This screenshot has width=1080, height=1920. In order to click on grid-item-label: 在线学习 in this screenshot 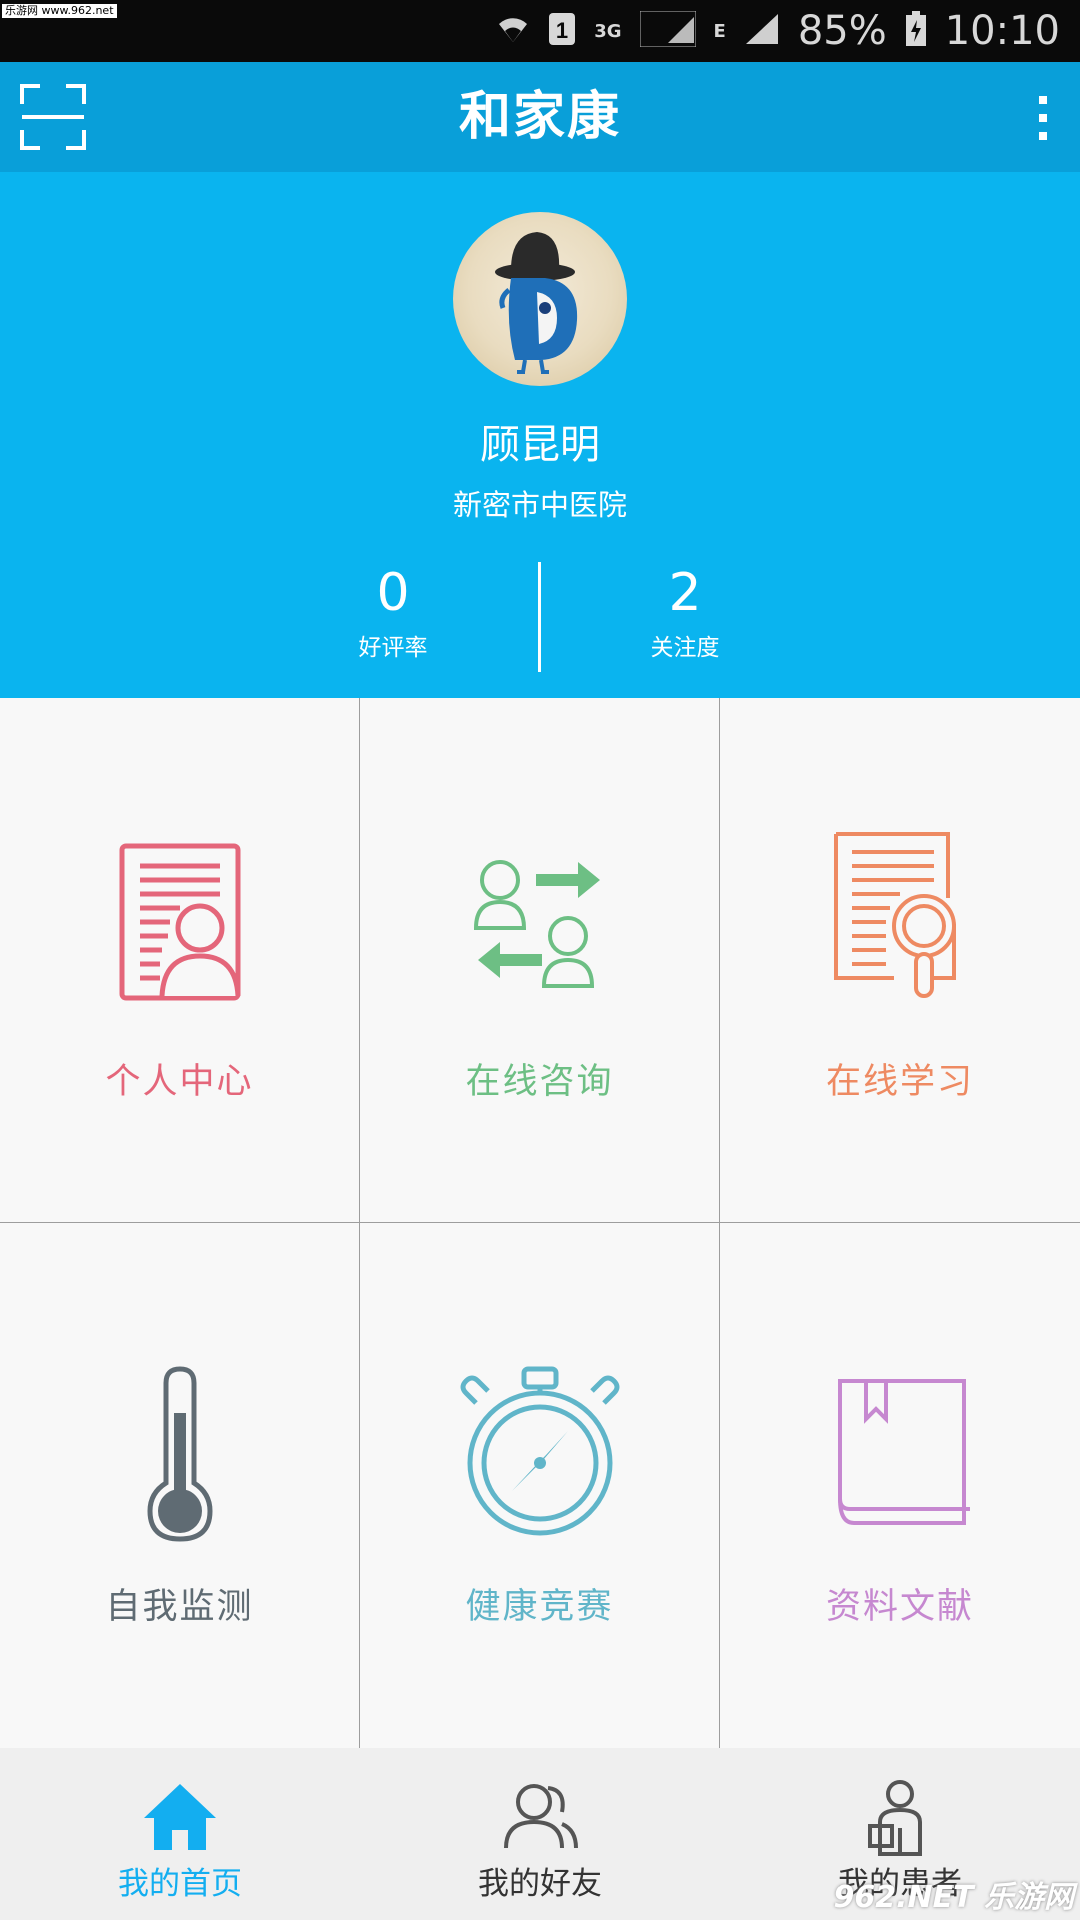, I will do `click(899, 1082)`.